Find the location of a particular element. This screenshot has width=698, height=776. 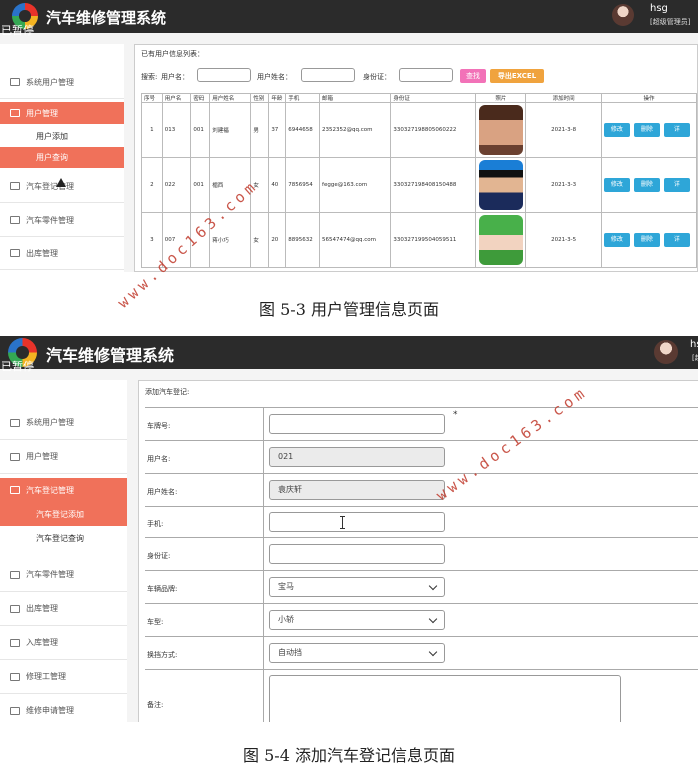

cell-id: 330327198805060222 is located at coordinates (433, 130).